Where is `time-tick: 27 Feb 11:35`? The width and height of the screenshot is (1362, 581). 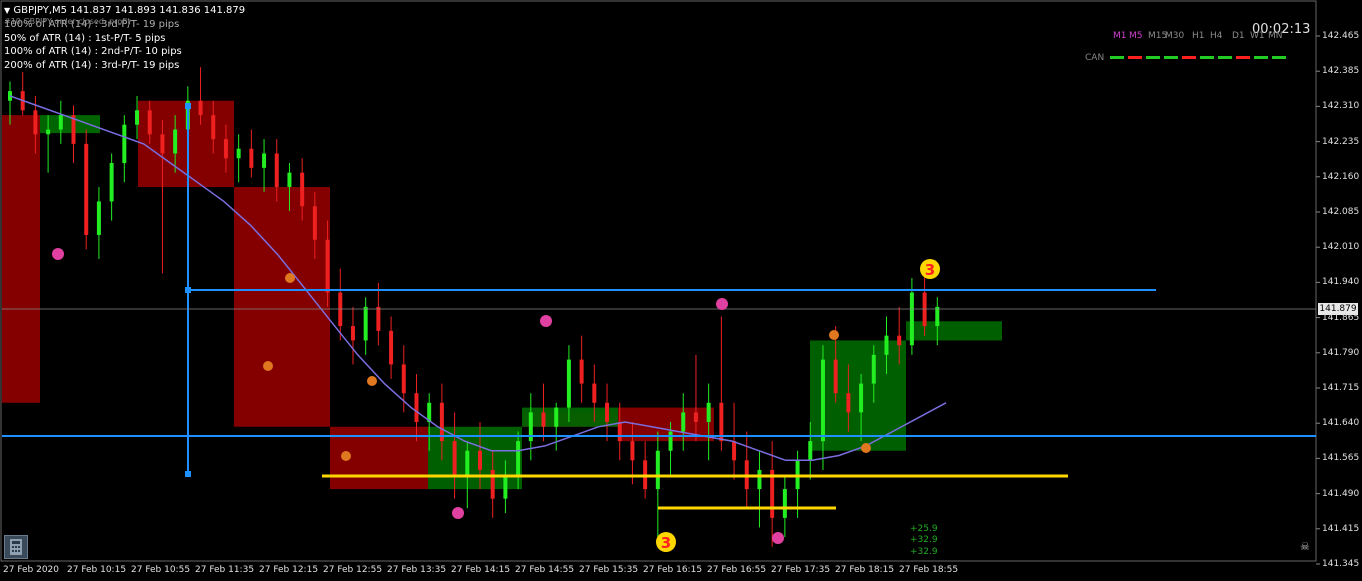 time-tick: 27 Feb 11:35 is located at coordinates (225, 570).